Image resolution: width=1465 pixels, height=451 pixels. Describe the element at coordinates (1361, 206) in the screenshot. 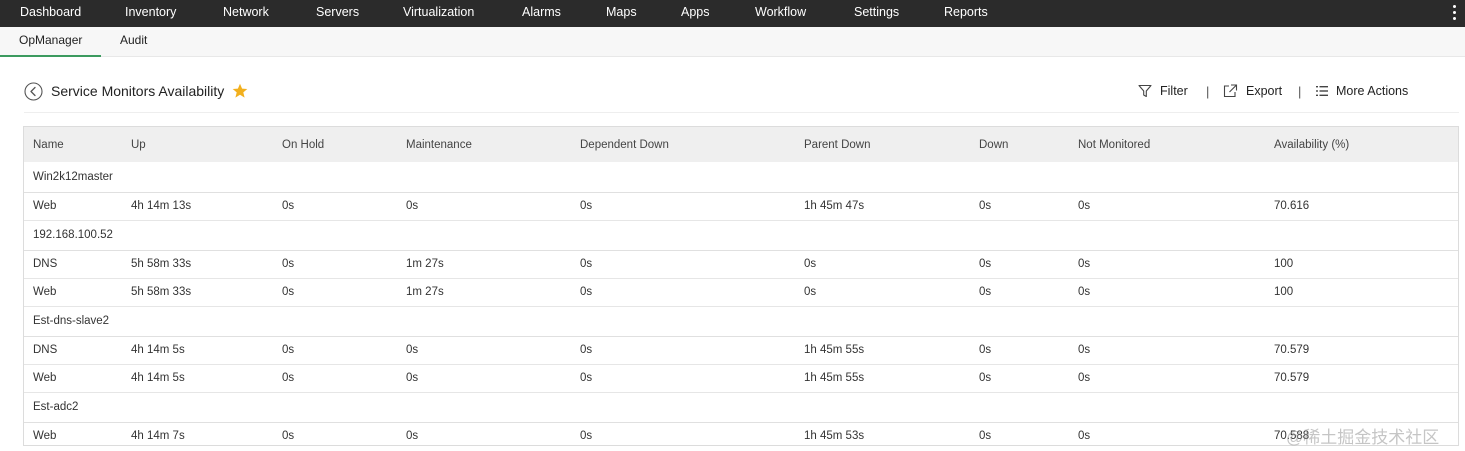

I see `table-cell: 70.616` at that location.